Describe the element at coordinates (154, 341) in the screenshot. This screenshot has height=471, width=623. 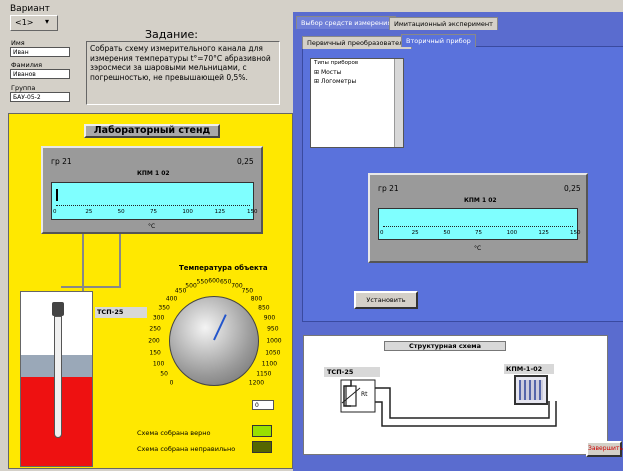
I see `dial-label: 200` at that location.